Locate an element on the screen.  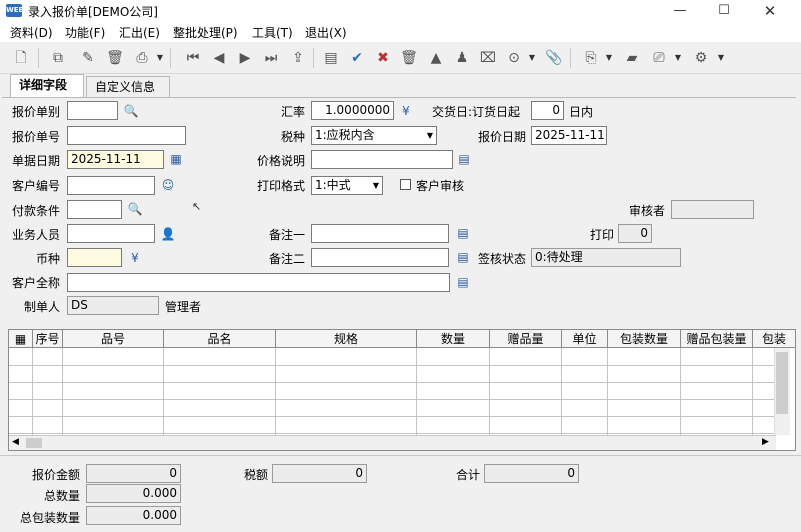
delete-doc-icon: 🗑 is located at coordinates (115, 58).